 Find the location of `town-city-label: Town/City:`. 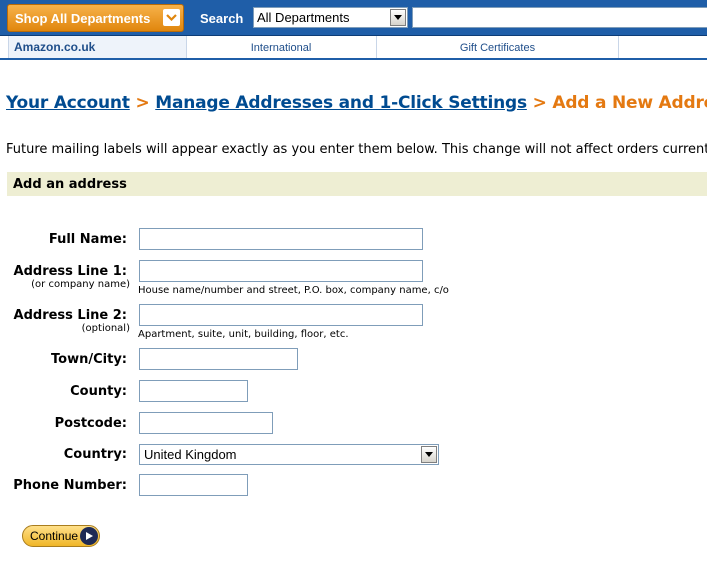

town-city-label: Town/City: is located at coordinates (89, 359).